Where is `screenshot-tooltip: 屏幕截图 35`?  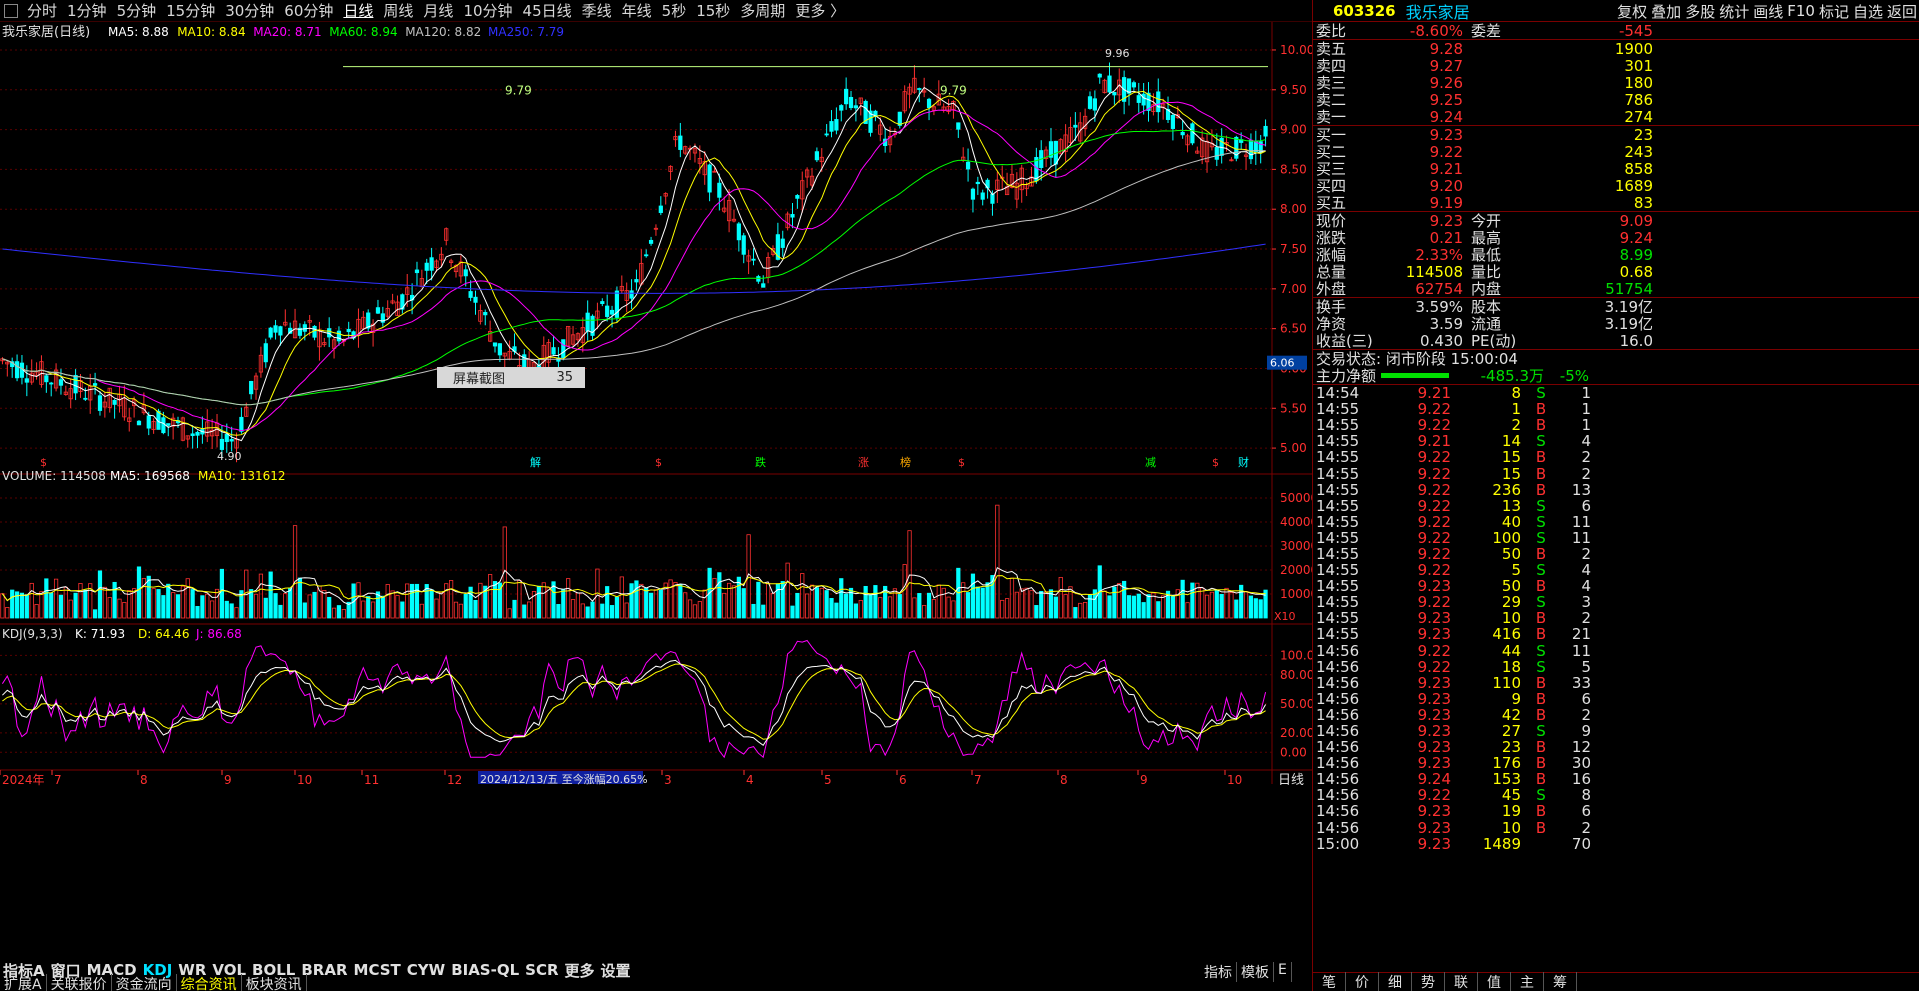
screenshot-tooltip: 屏幕截图 35 is located at coordinates (511, 377).